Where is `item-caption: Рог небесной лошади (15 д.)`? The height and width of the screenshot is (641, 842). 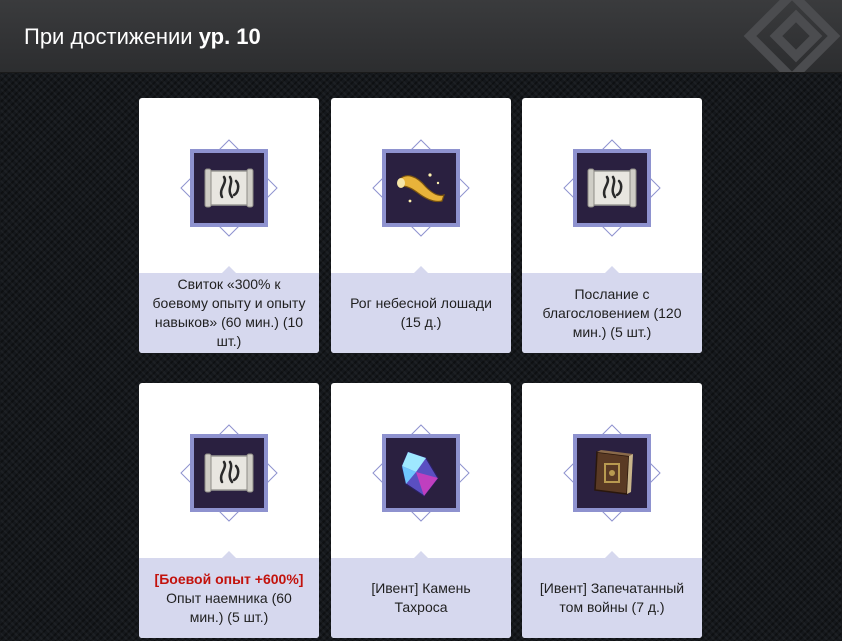
item-caption: Рог небесной лошади (15 д.) is located at coordinates (421, 309).